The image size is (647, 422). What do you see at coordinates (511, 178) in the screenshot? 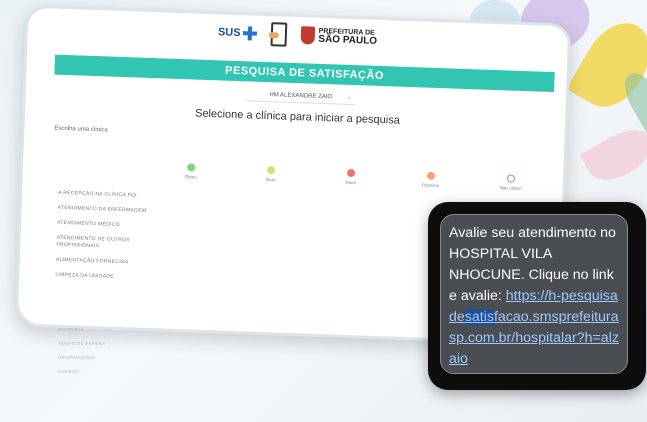
I see `prohibited-icon` at bounding box center [511, 178].